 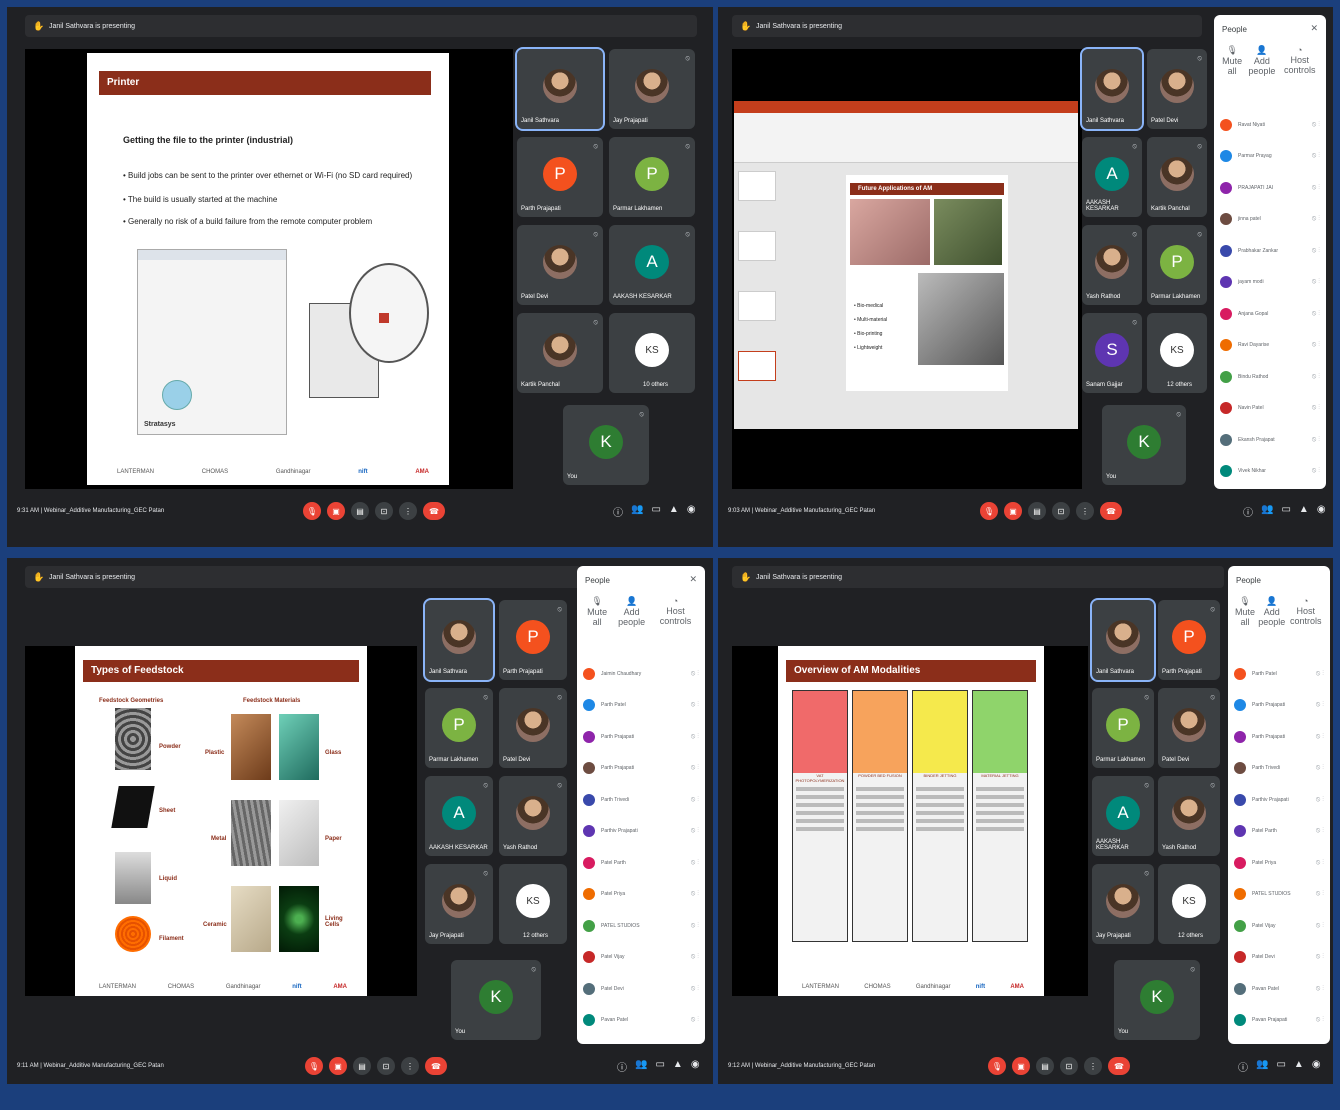 I want to click on person-row: Parmar Prayag ⦸ ⋮, so click(x=1270, y=157).